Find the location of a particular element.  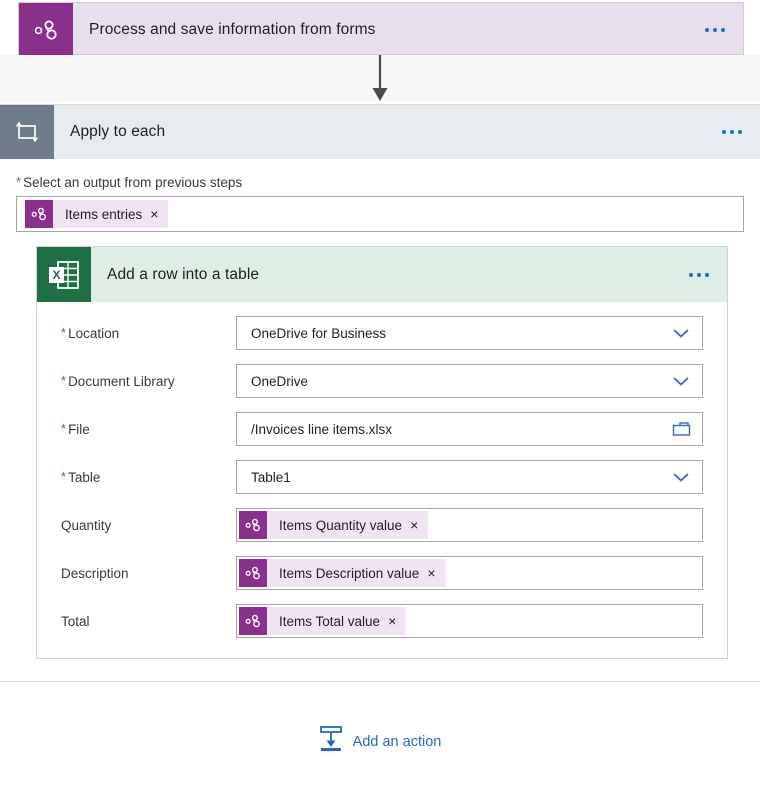

repeat-loop-icon is located at coordinates (27, 132).